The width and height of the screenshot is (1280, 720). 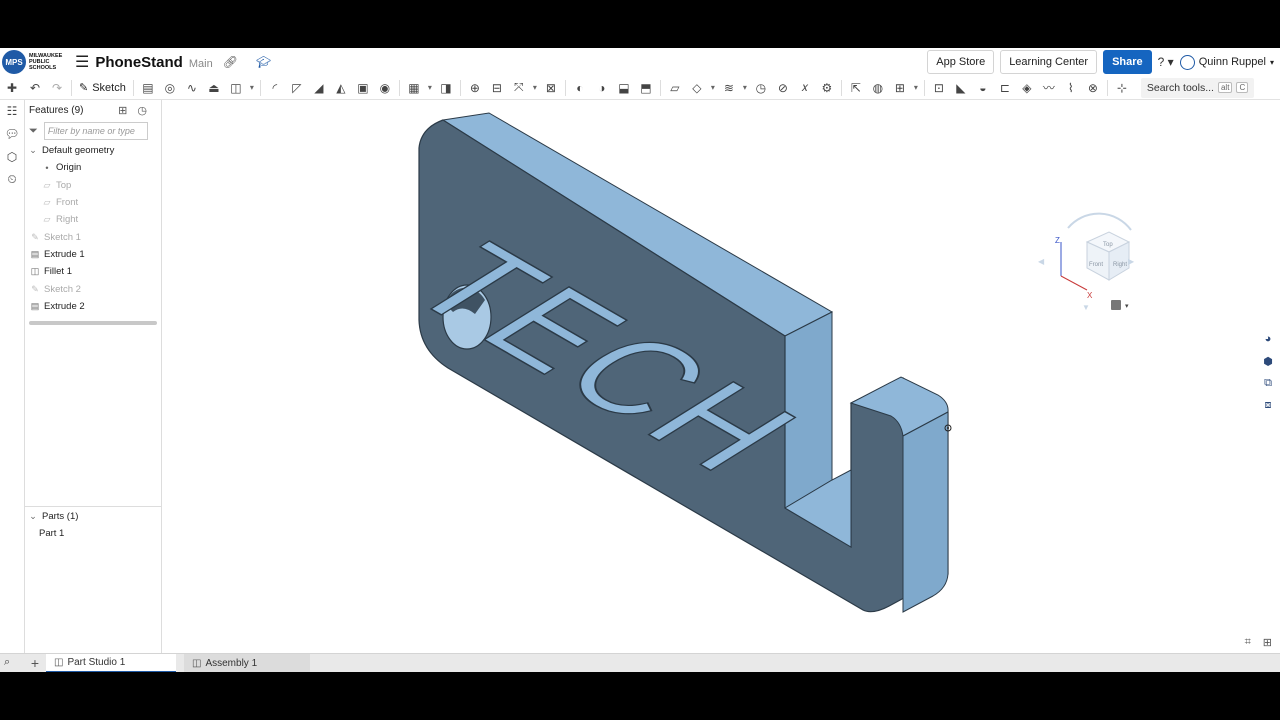 What do you see at coordinates (729, 88) in the screenshot?
I see `helix-icon: ≋` at bounding box center [729, 88].